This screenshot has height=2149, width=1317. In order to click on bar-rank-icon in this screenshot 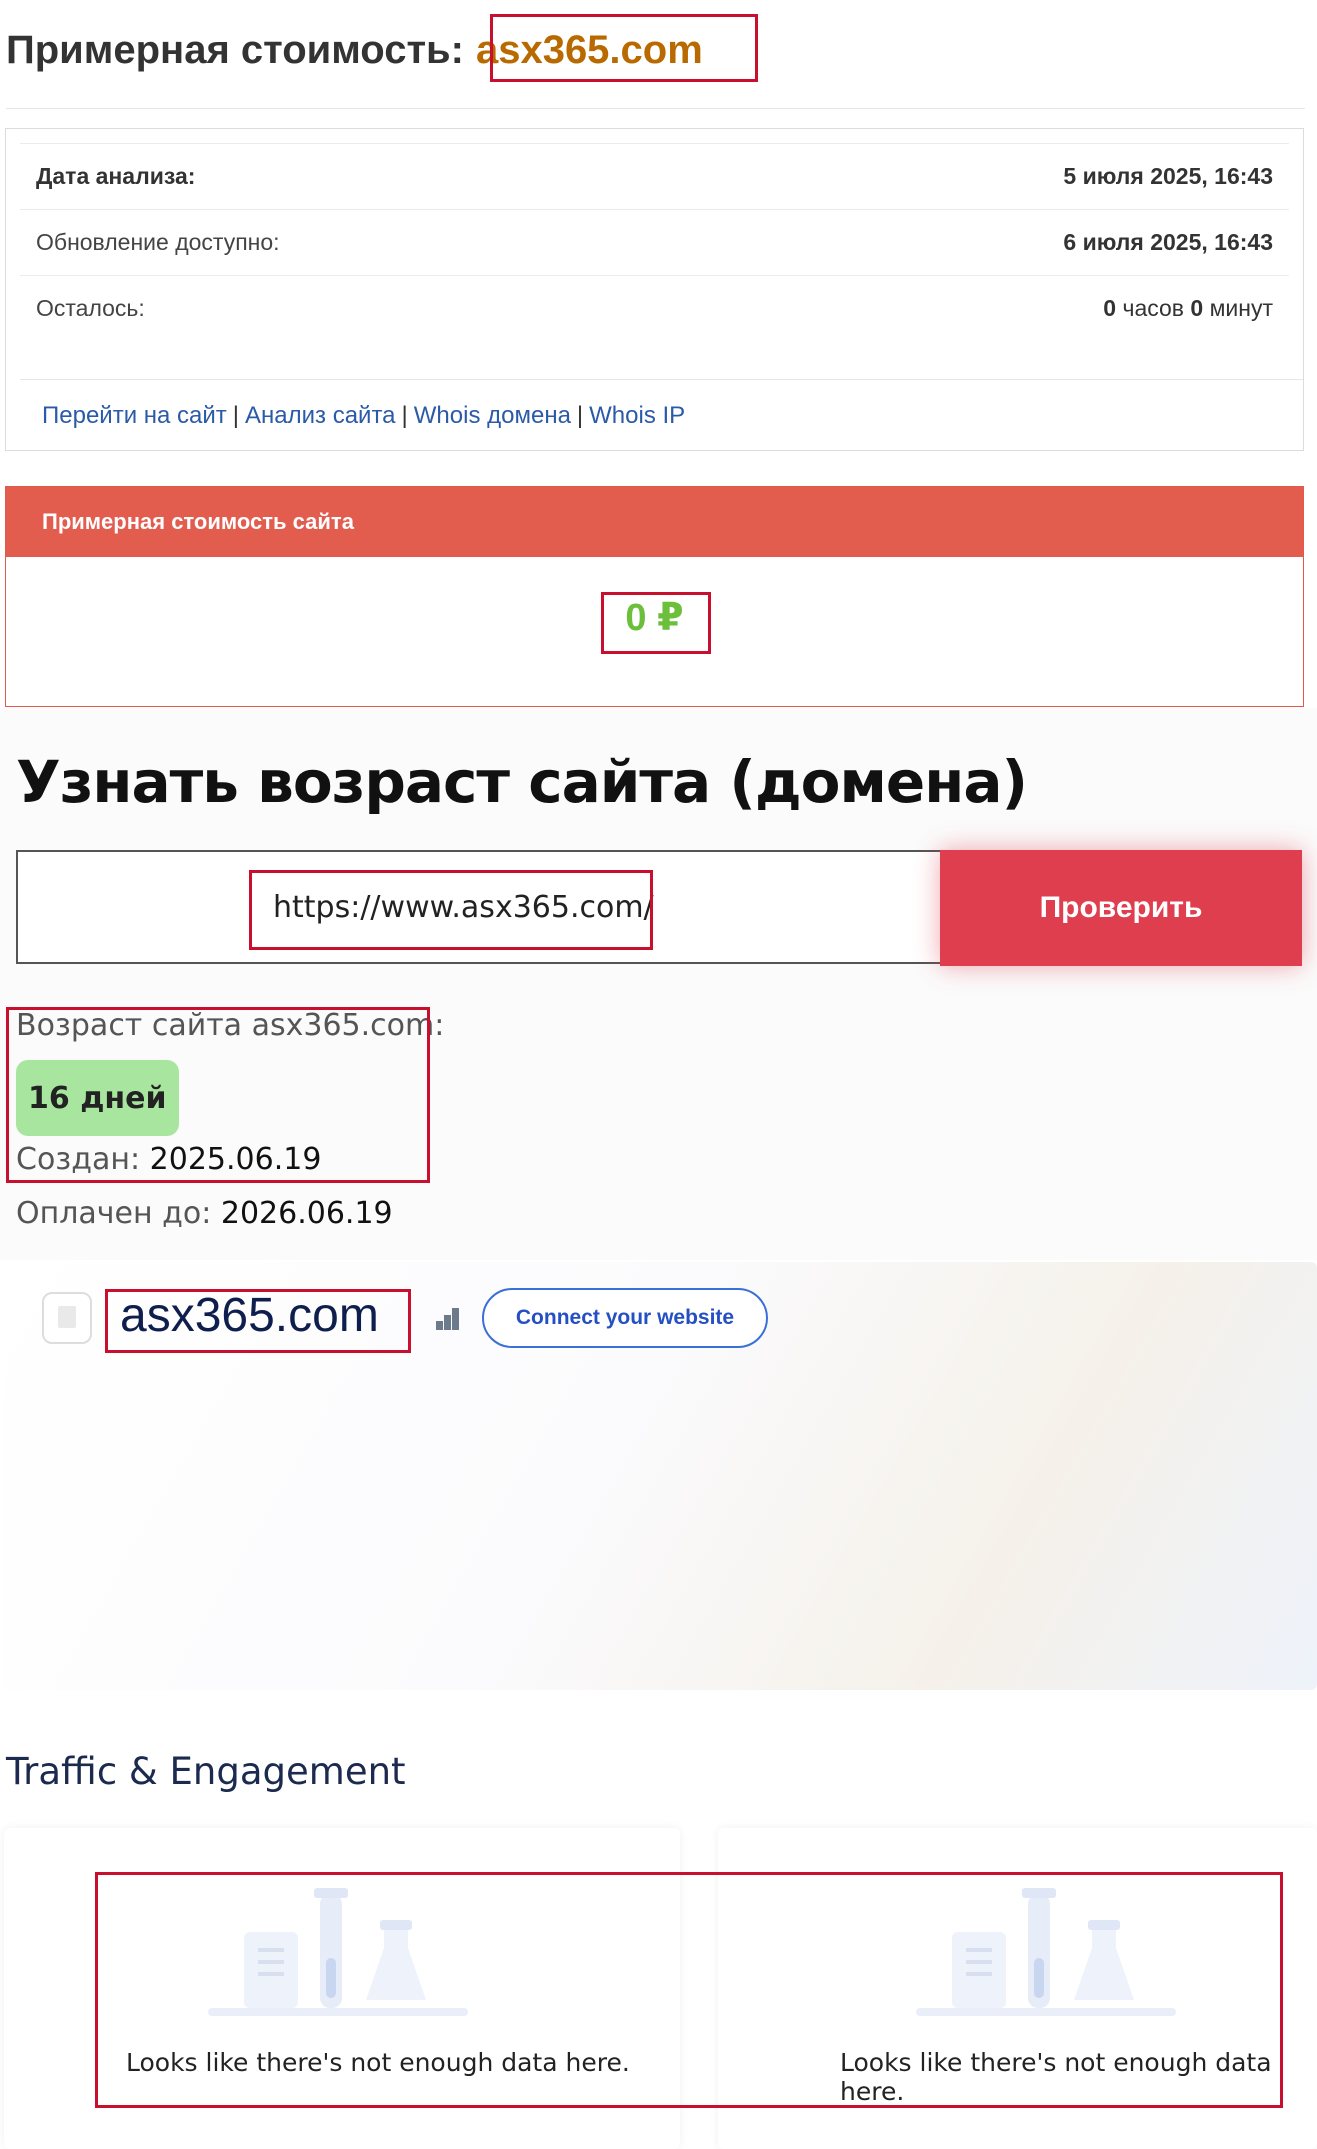, I will do `click(451, 1318)`.